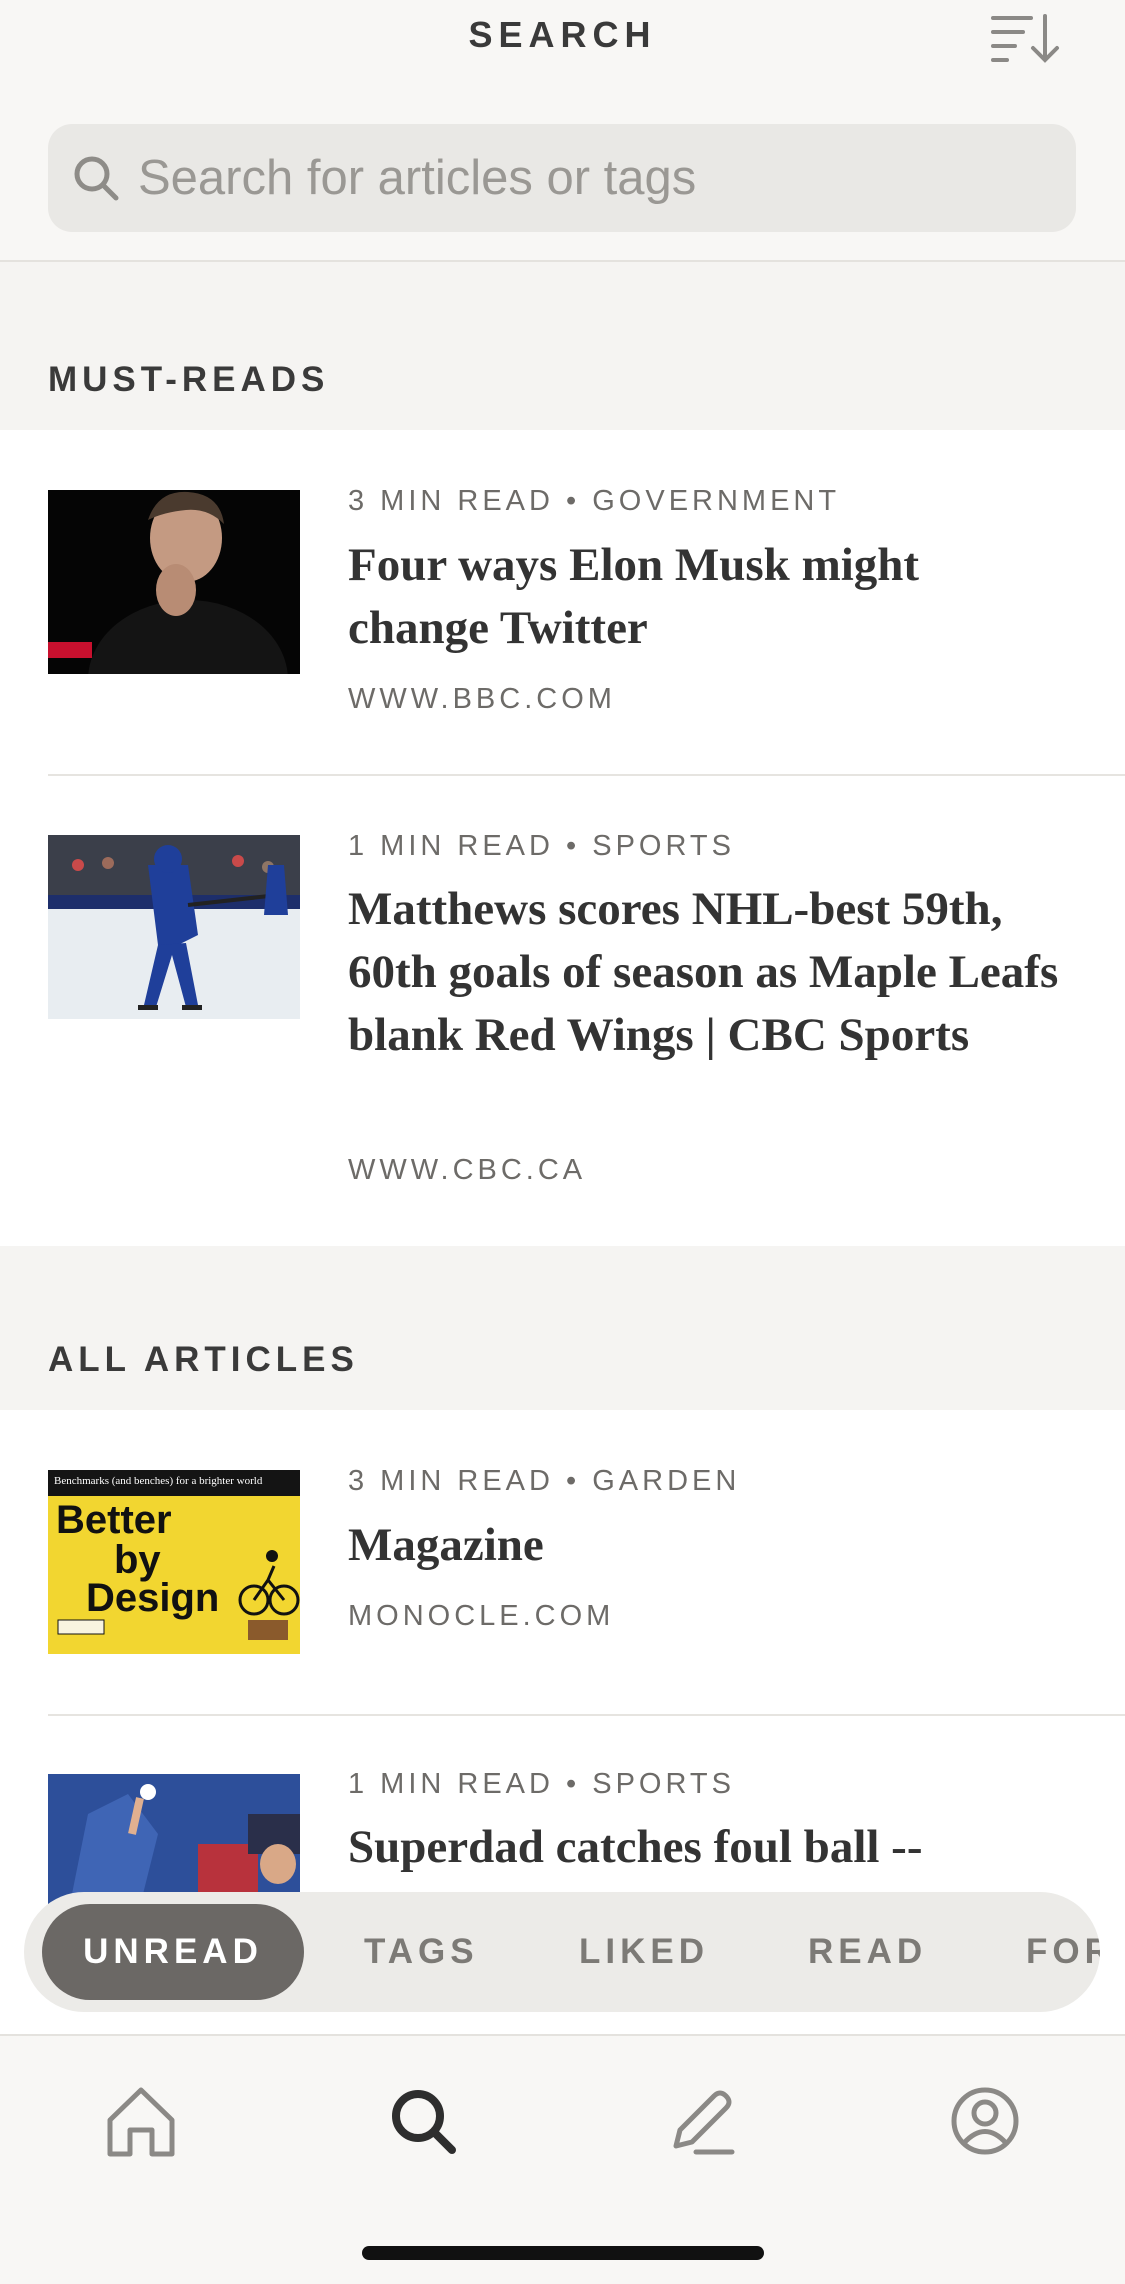  What do you see at coordinates (644, 1952) in the screenshot?
I see `filter-chip-liked: LIKED` at bounding box center [644, 1952].